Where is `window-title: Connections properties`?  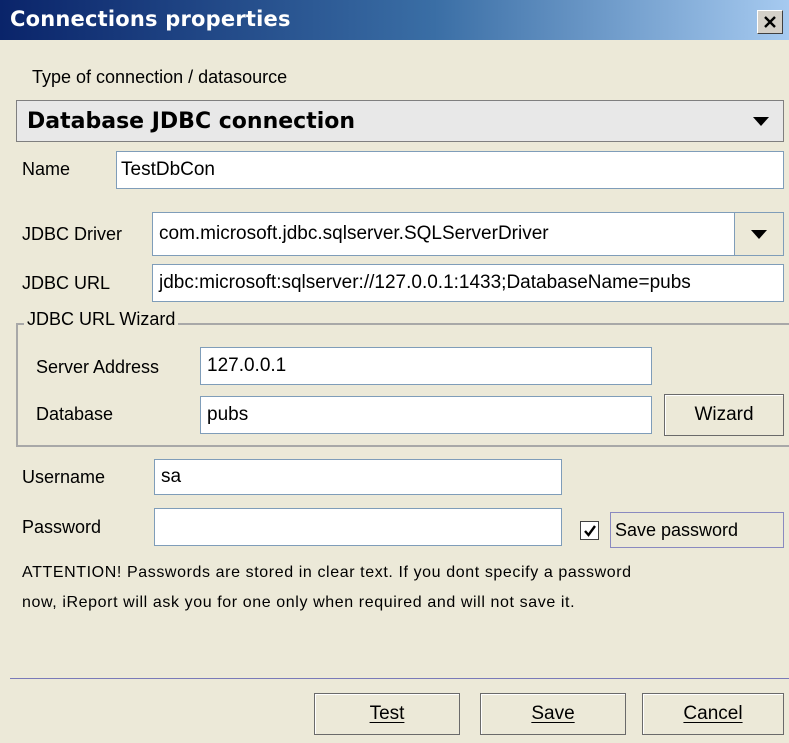 window-title: Connections properties is located at coordinates (150, 19).